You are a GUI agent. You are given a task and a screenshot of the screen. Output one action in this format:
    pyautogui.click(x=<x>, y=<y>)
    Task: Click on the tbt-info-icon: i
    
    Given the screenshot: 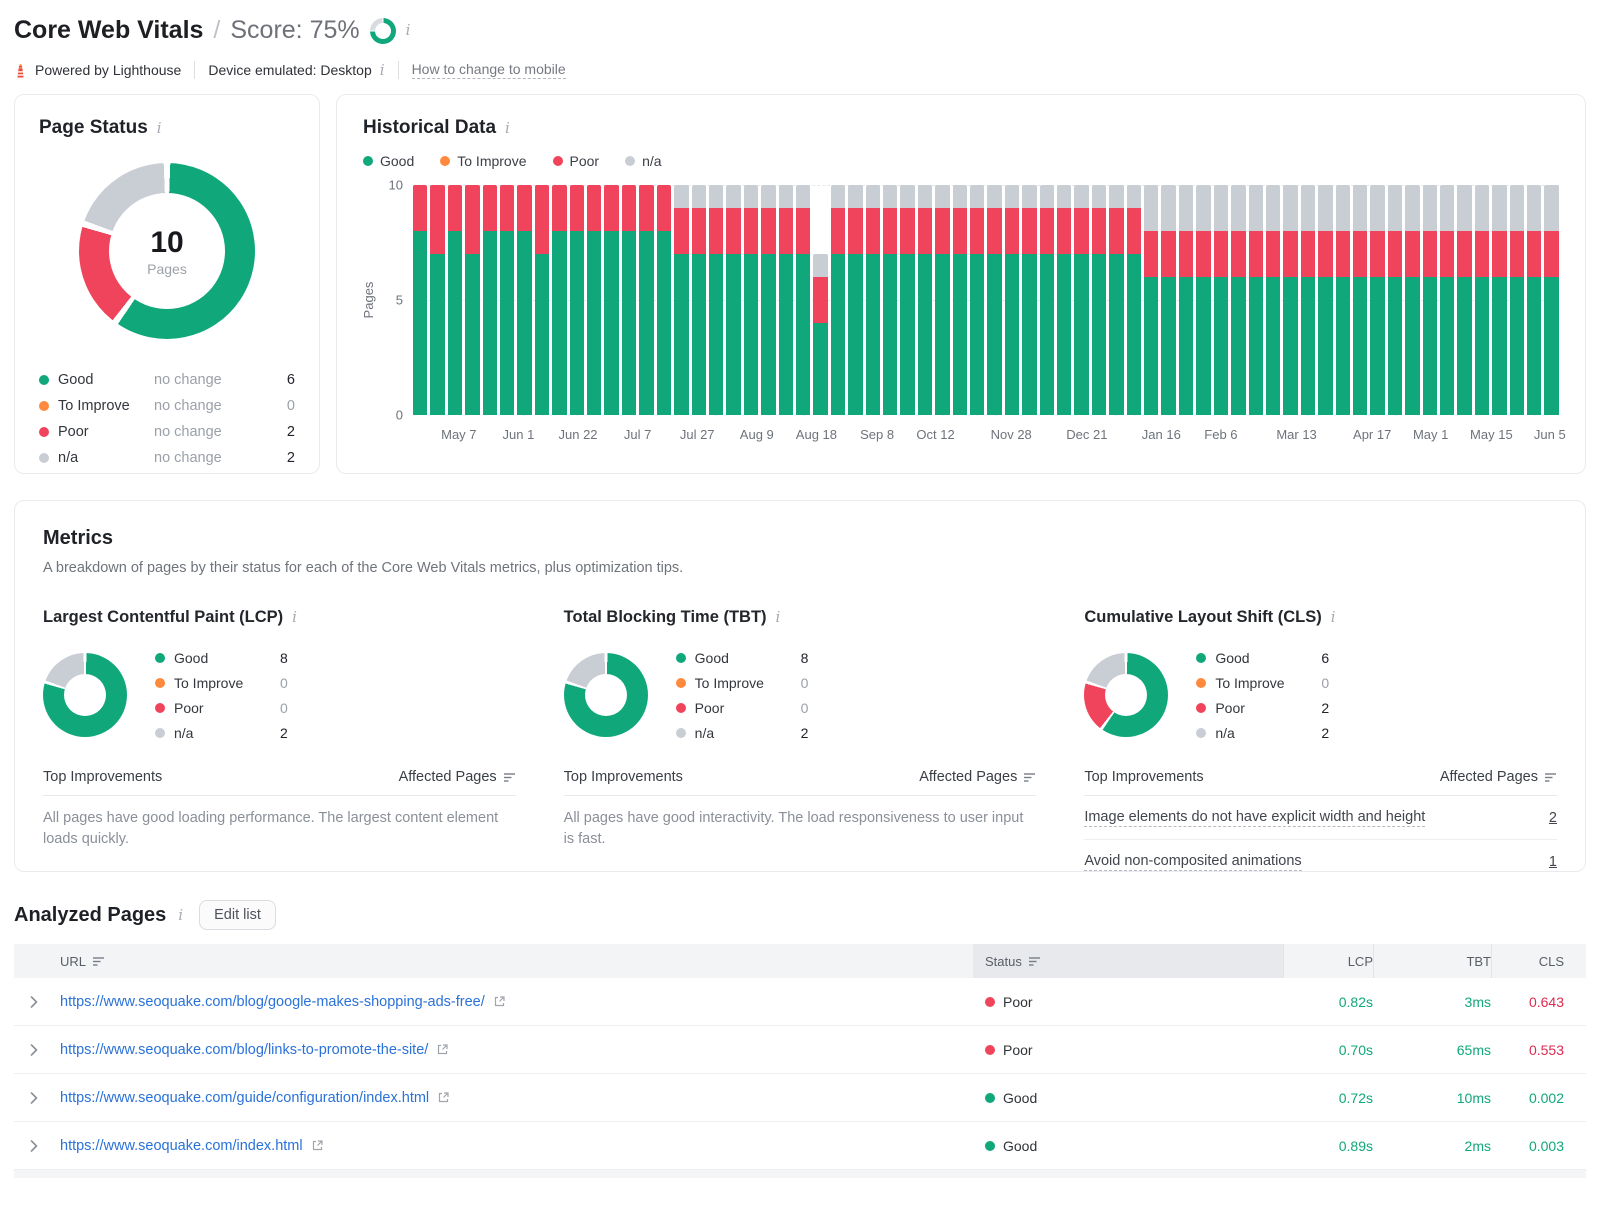 What is the action you would take?
    pyautogui.click(x=778, y=617)
    